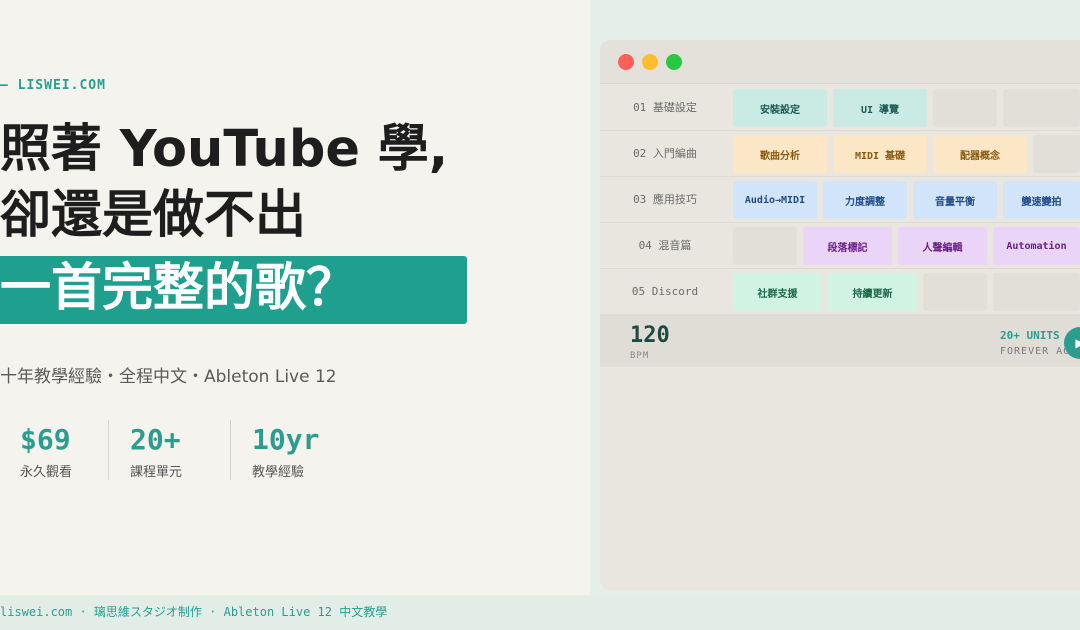 The width and height of the screenshot is (1080, 630). What do you see at coordinates (775, 200) in the screenshot?
I see `clip: Audio→MIDI` at bounding box center [775, 200].